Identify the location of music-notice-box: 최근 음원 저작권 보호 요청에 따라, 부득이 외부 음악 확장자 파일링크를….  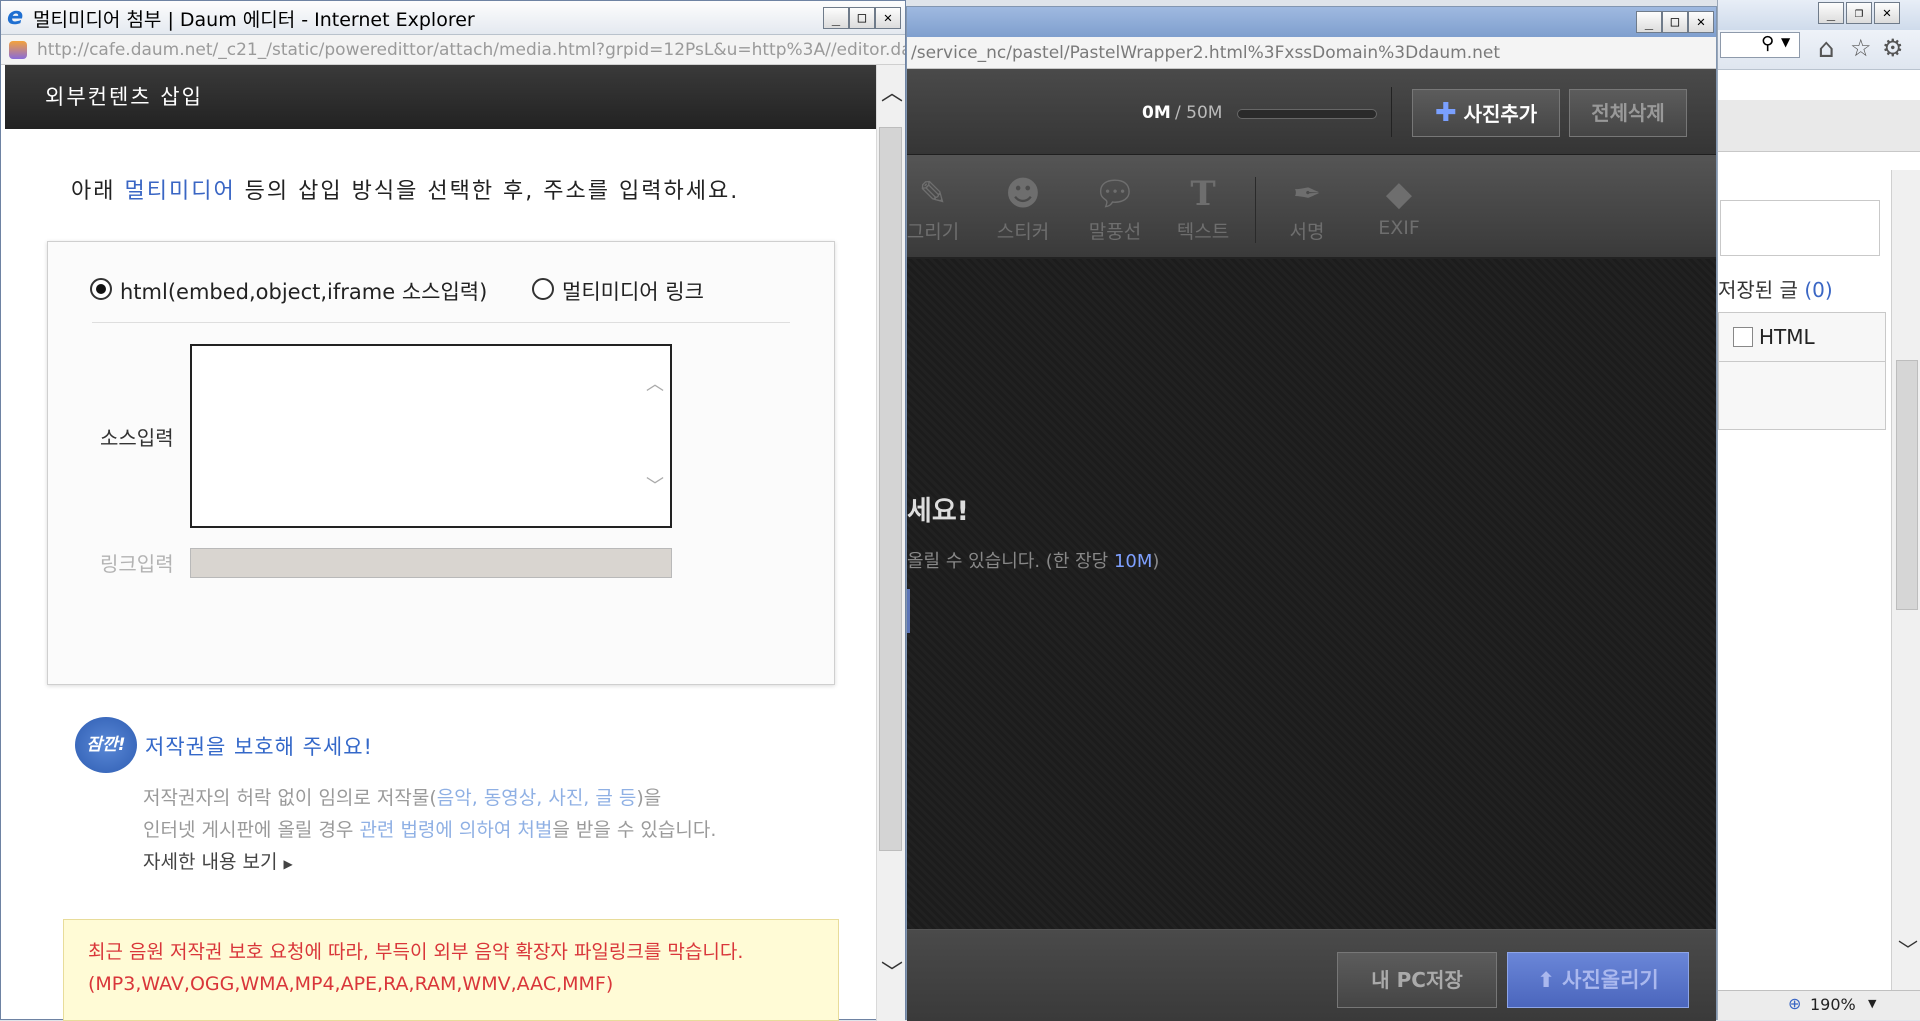
(451, 970).